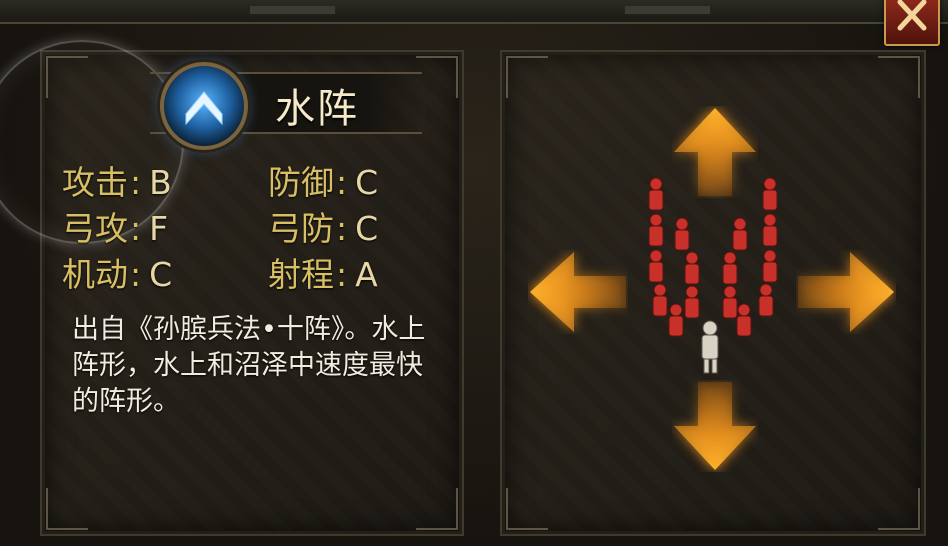  Describe the element at coordinates (252, 225) in the screenshot. I see `stat-row: 弓攻: F 弓防: C` at that location.